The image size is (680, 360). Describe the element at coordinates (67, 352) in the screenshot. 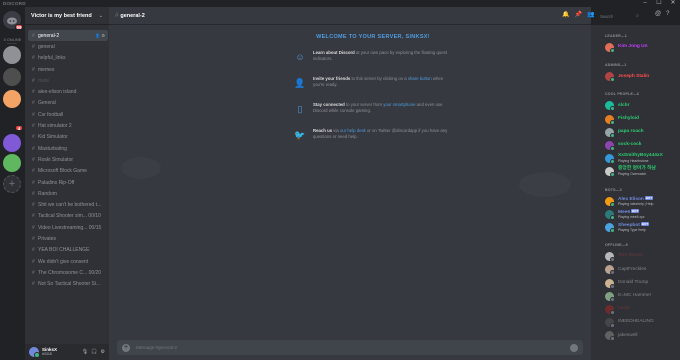

I see `user-panel: SinksX #0318 🎙 🎧 ⚙` at that location.